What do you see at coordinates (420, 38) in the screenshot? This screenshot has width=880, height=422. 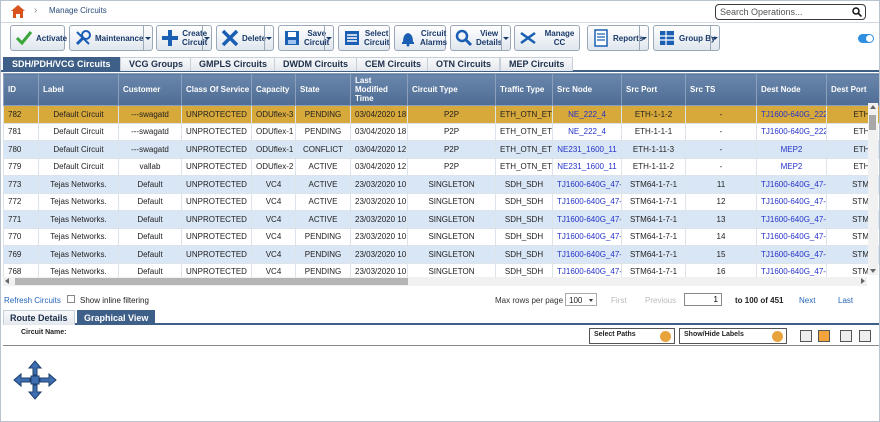 I see `circuit-alarms-button: Circuit Alarms` at bounding box center [420, 38].